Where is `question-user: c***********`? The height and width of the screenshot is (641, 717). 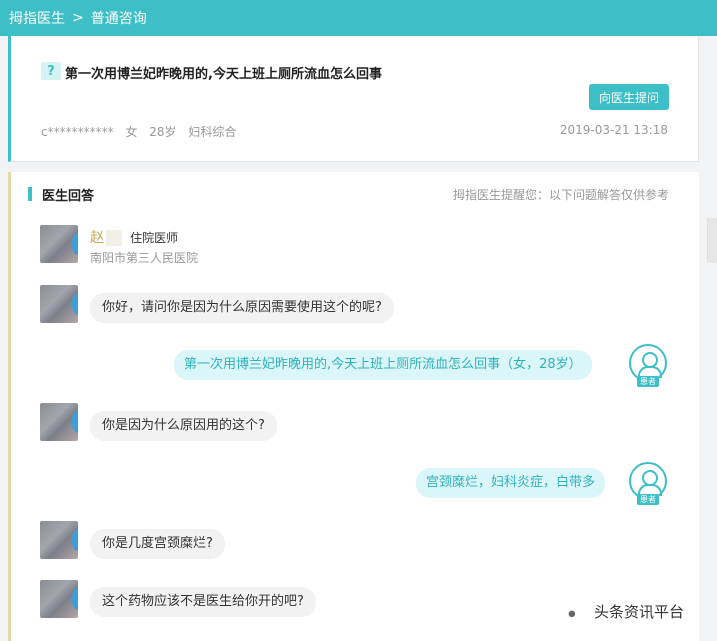
question-user: c*********** is located at coordinates (77, 132).